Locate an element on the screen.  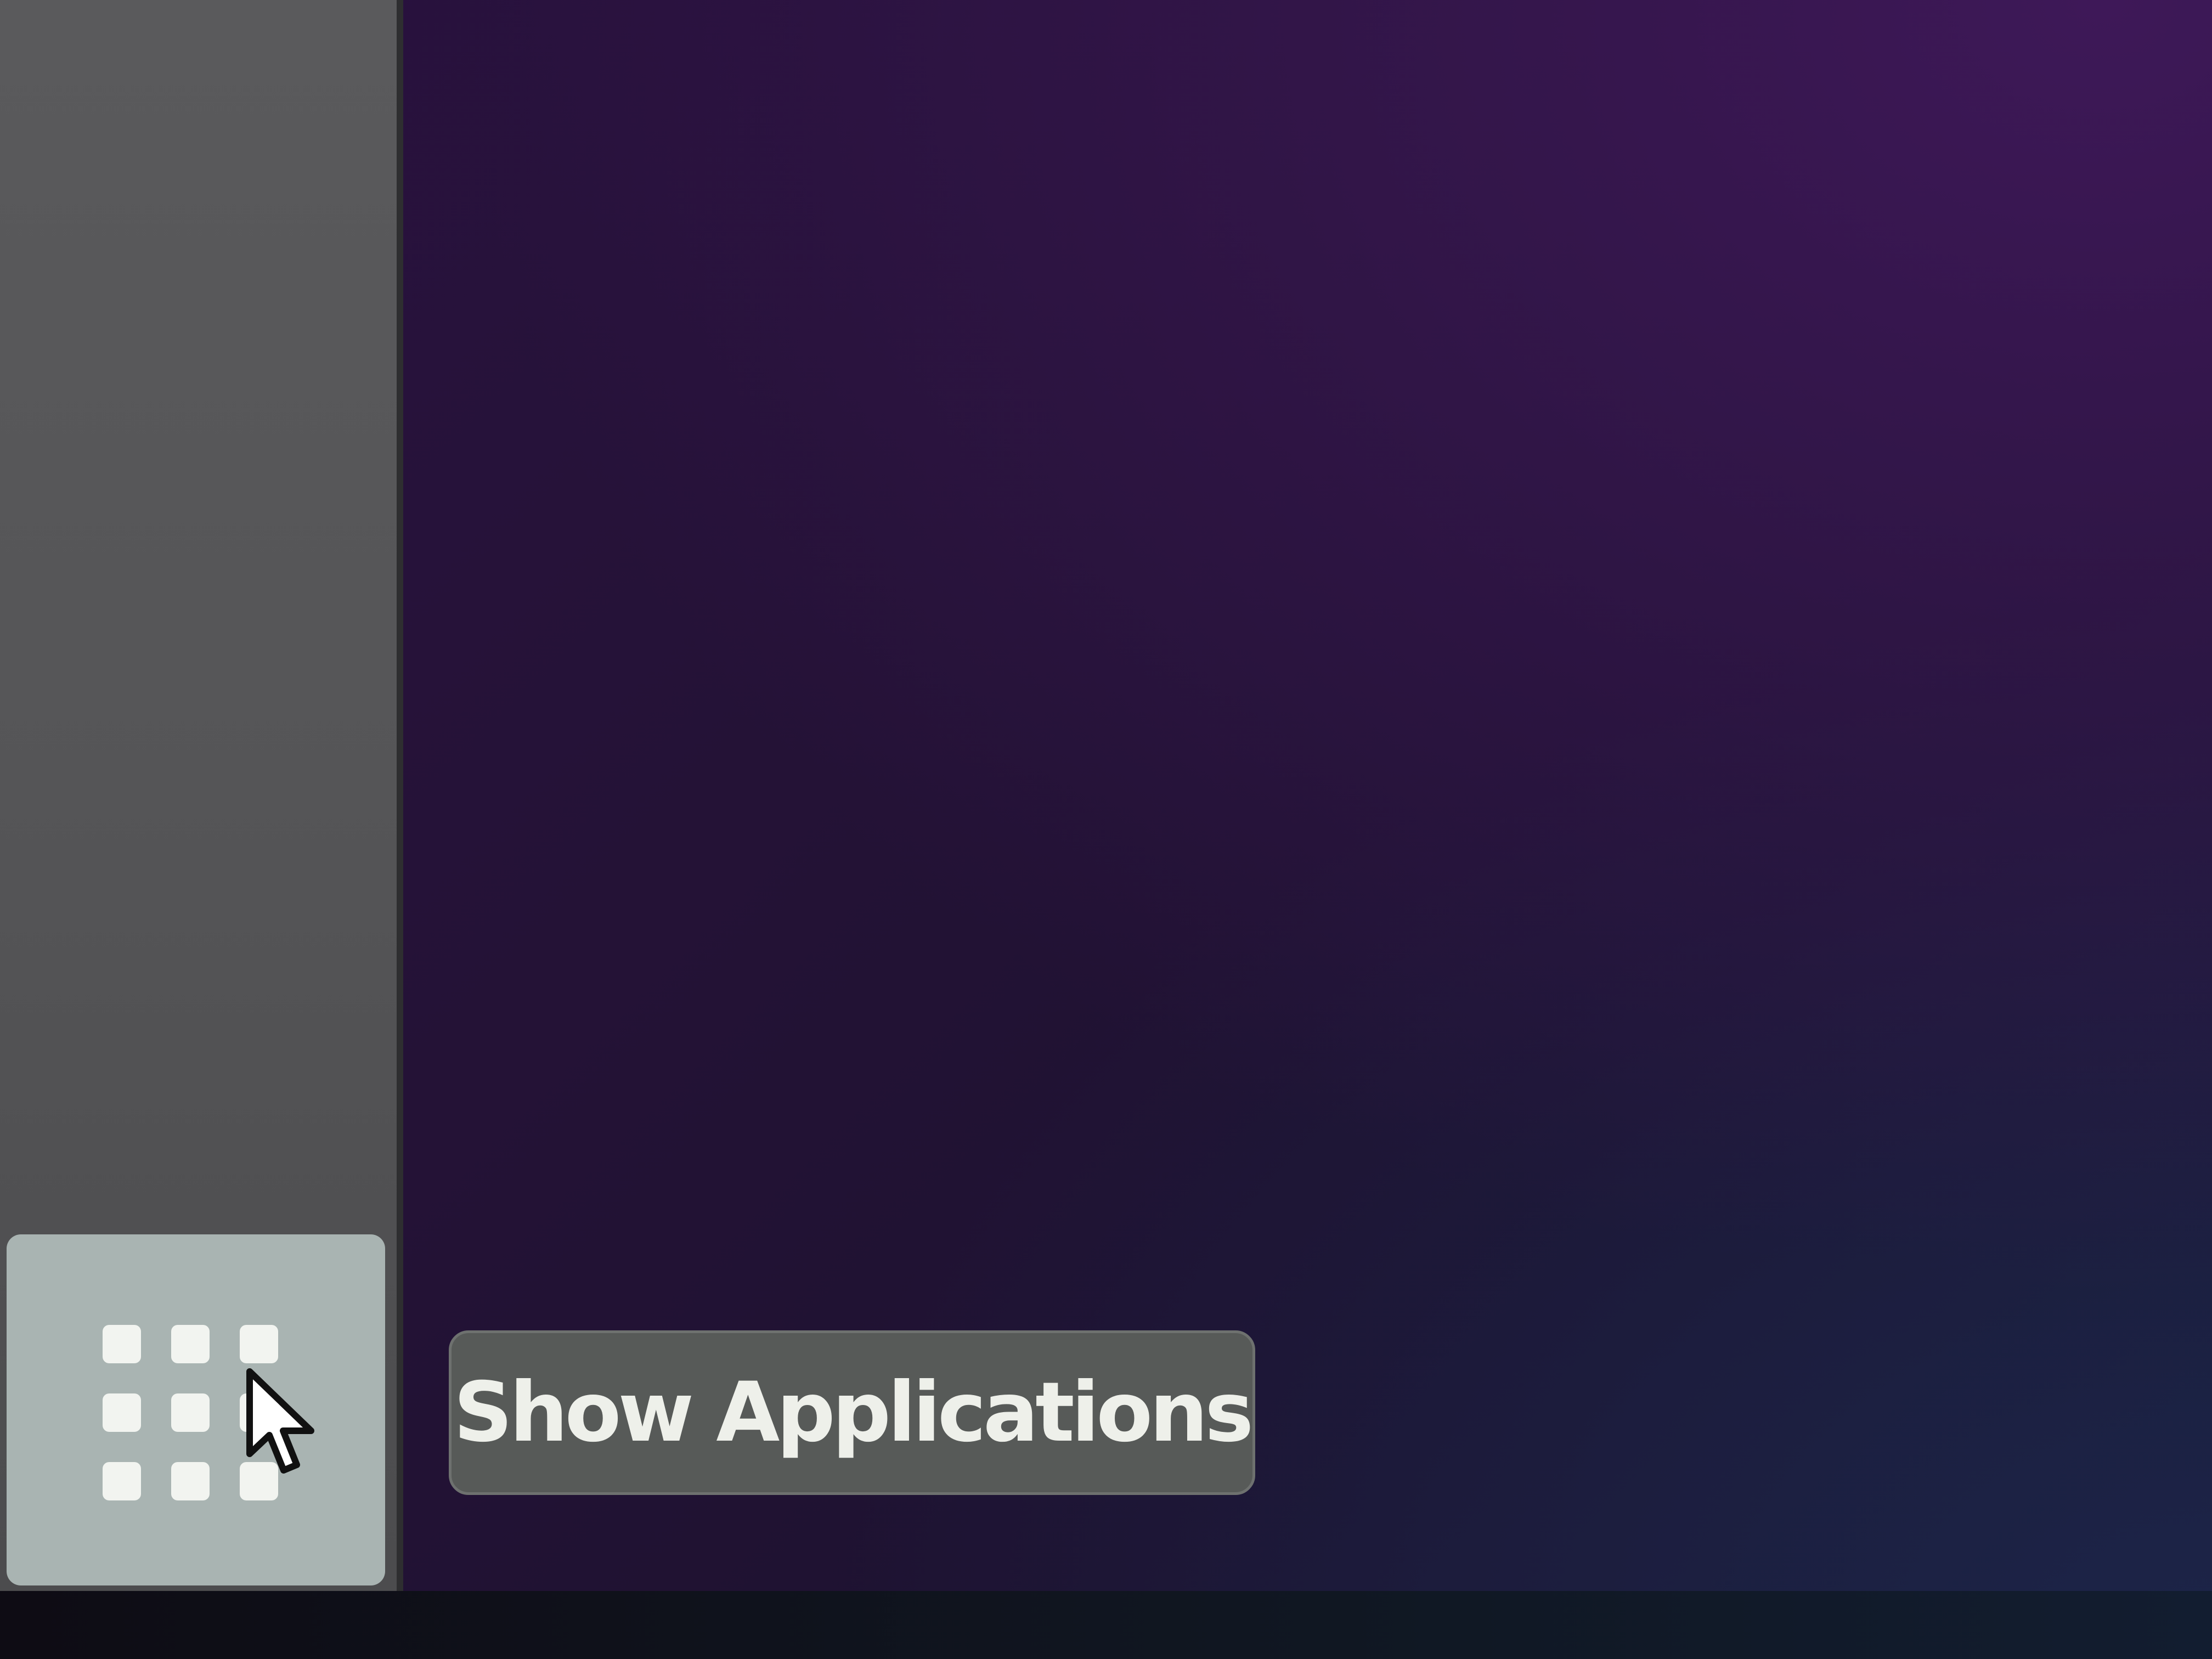
show-applications-tooltip: Show Applications is located at coordinates (852, 1413).